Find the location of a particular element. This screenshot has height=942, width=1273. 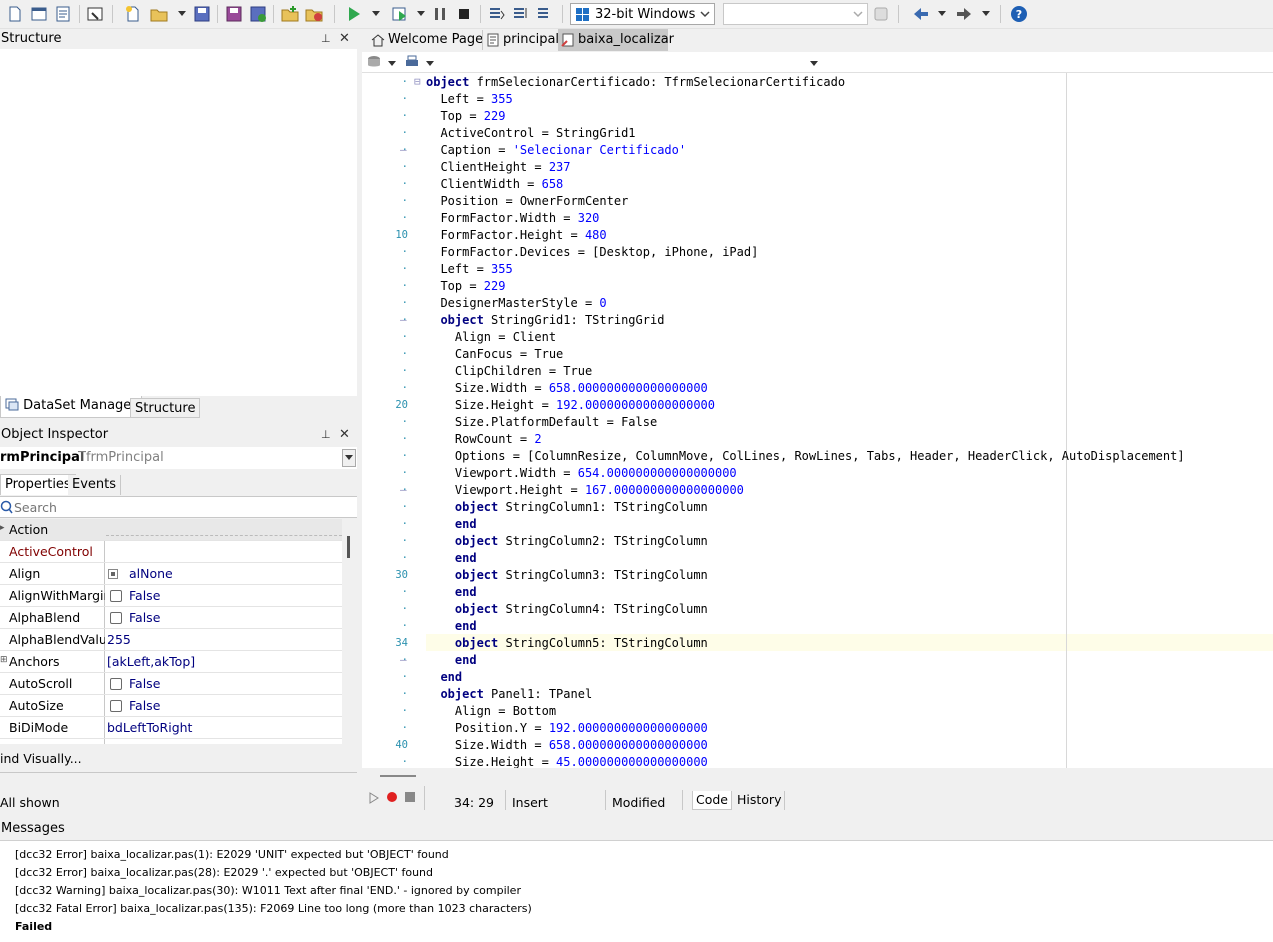

code-line: object Panel1: TPanel is located at coordinates (509, 694).